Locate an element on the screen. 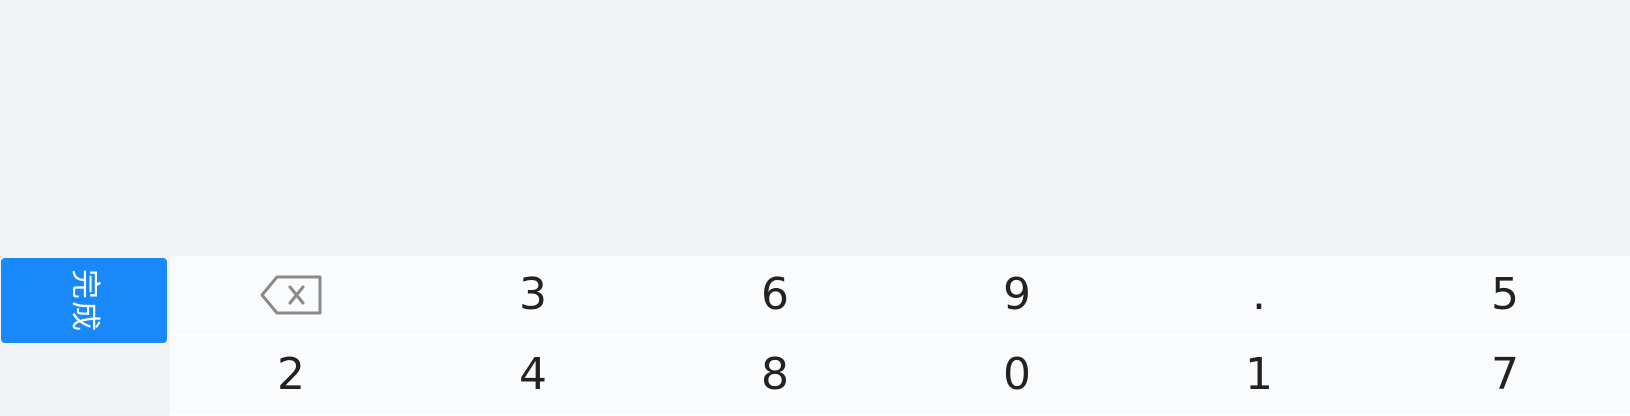 The image size is (1630, 416). key-label: 1 is located at coordinates (1259, 374).